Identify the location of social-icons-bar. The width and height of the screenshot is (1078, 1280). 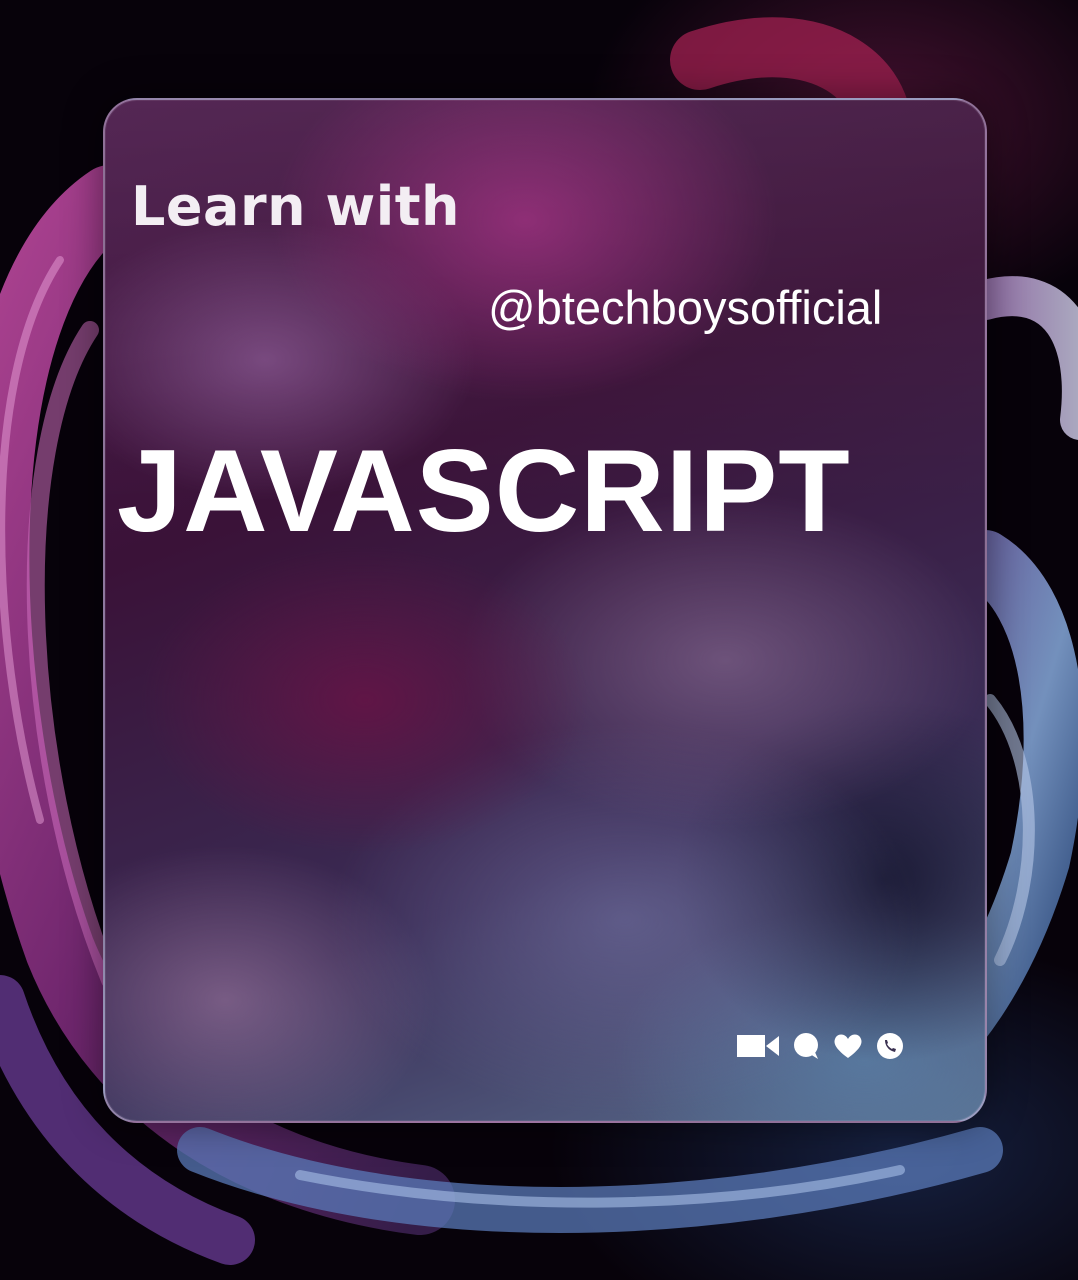
(820, 1046).